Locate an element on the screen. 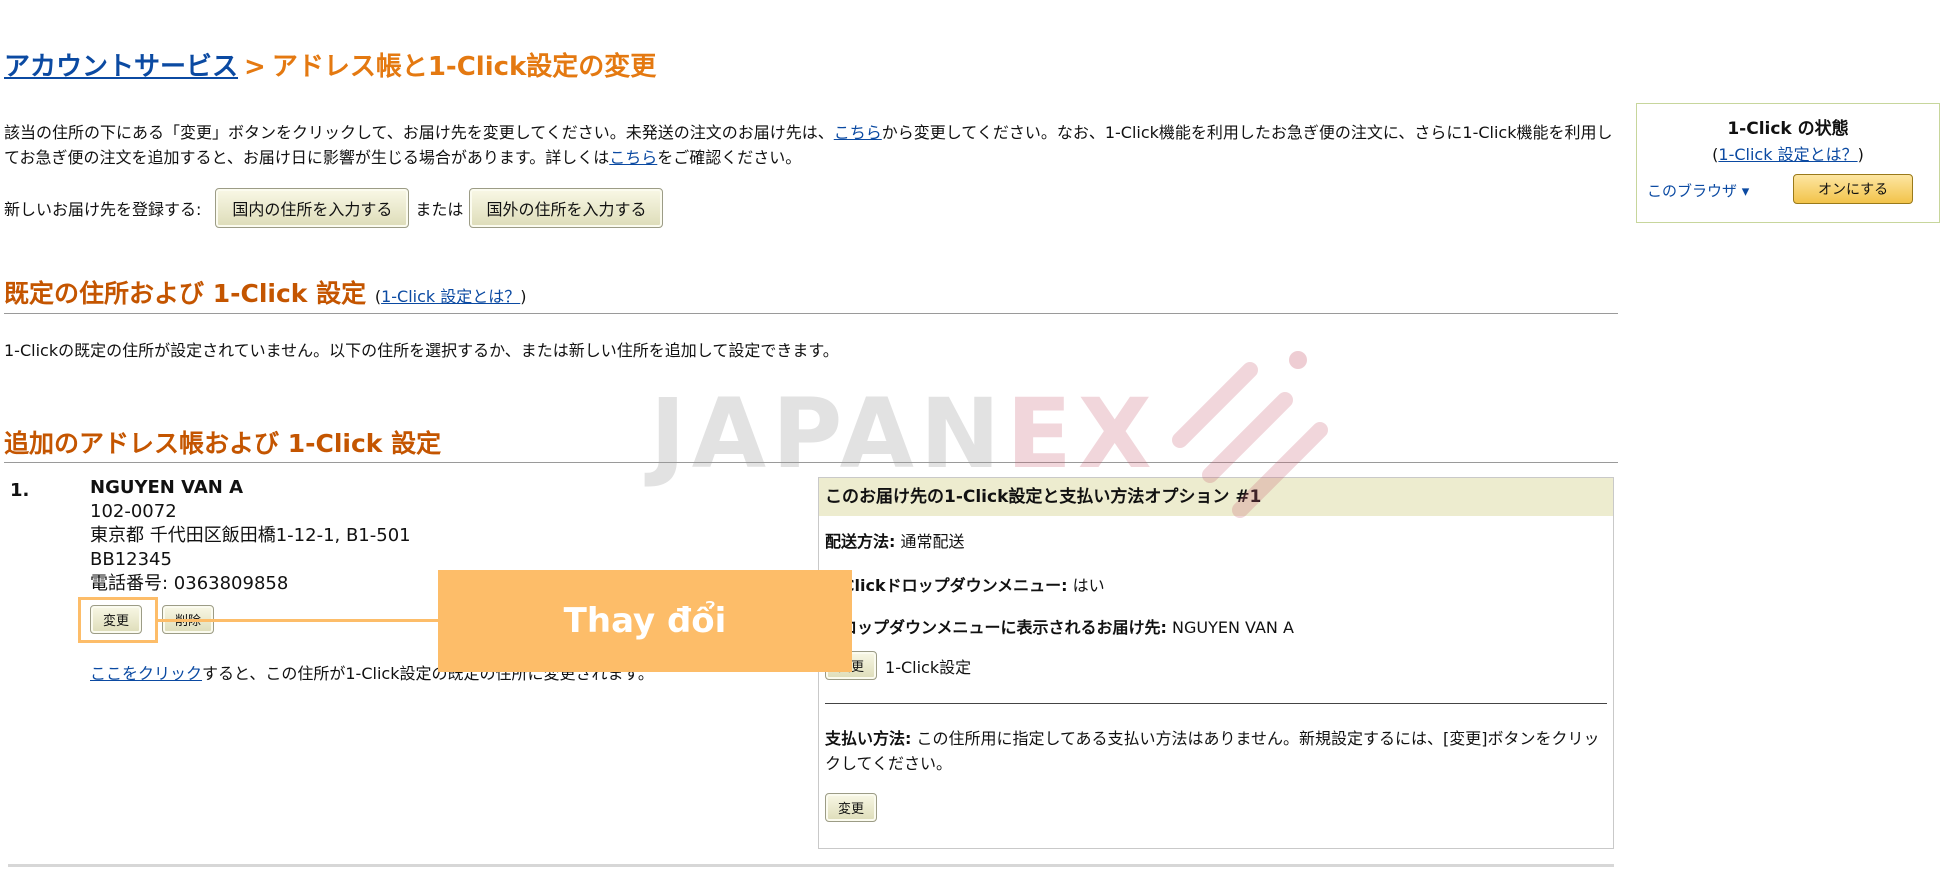 This screenshot has width=1950, height=872. page-title: アドレス帳と1-Click設定の変更 is located at coordinates (464, 67).